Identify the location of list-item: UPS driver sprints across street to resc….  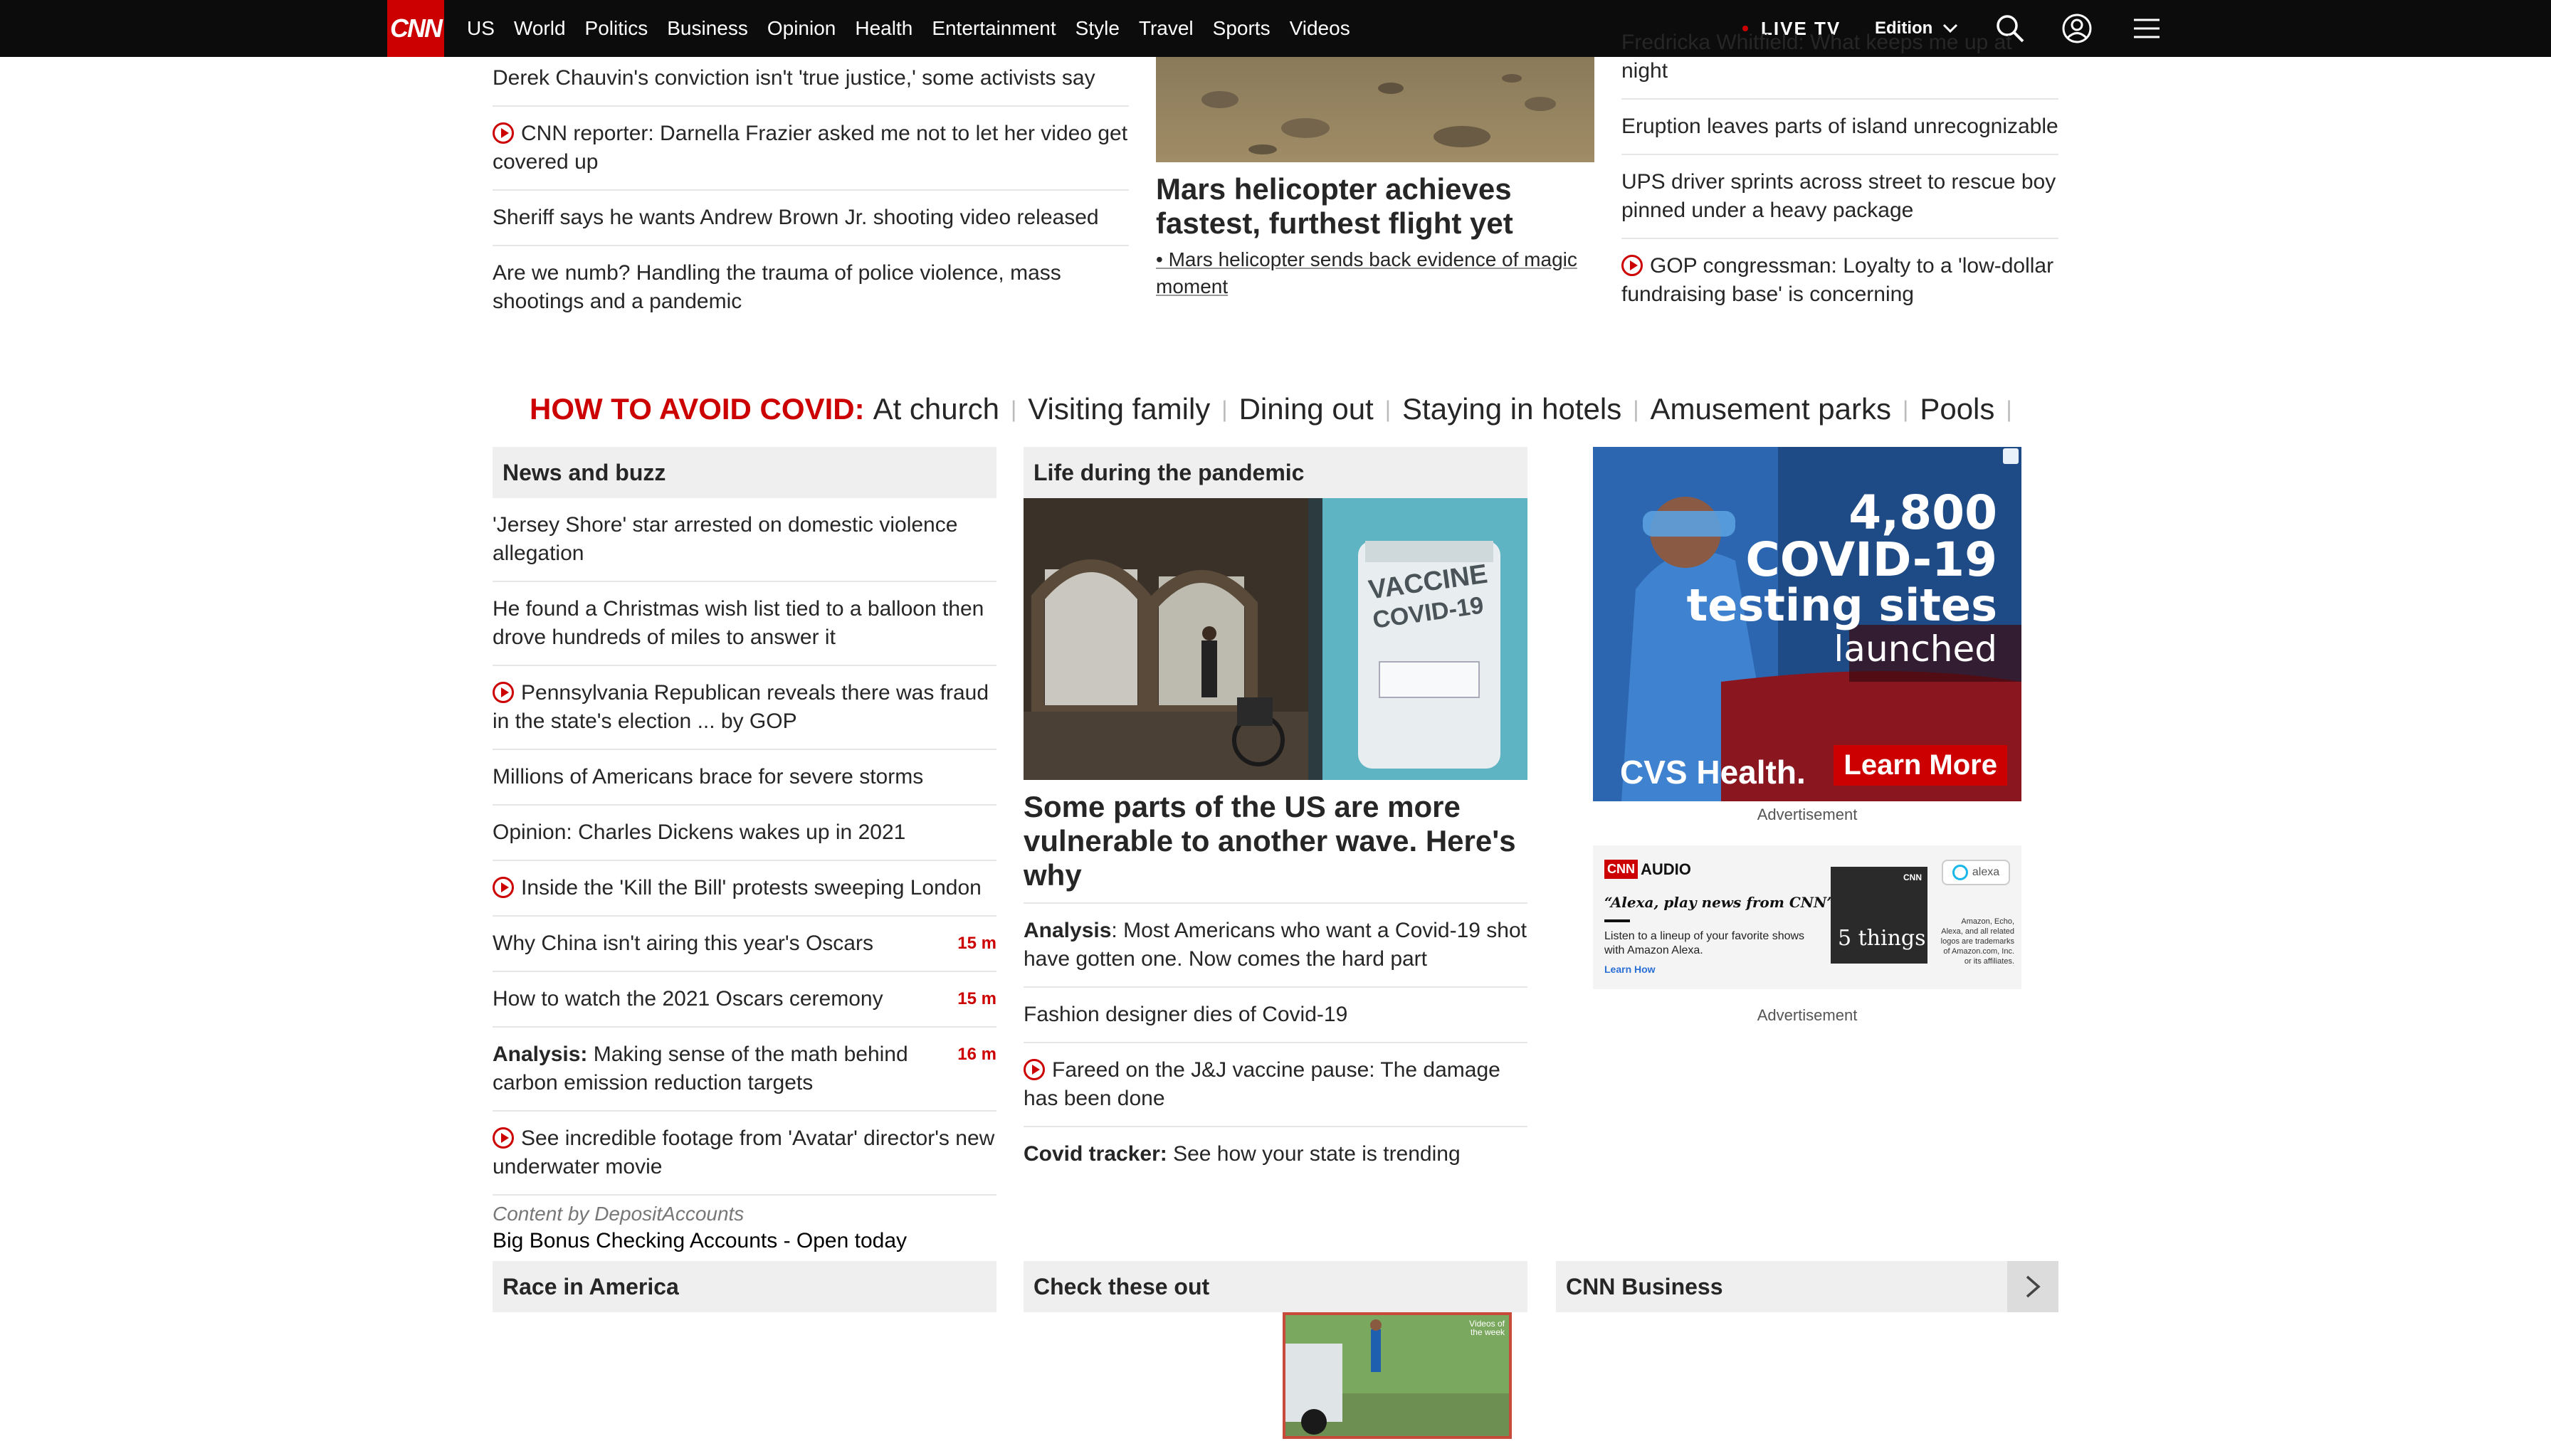
(1840, 197).